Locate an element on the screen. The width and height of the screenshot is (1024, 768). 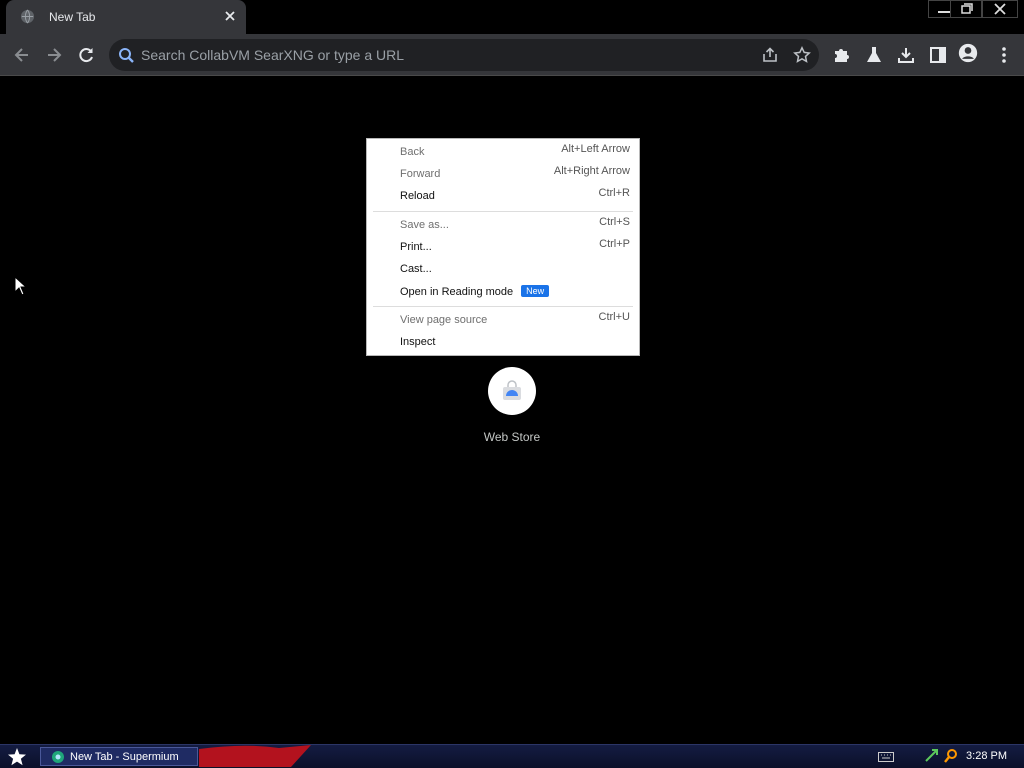
network-icon is located at coordinates (932, 756).